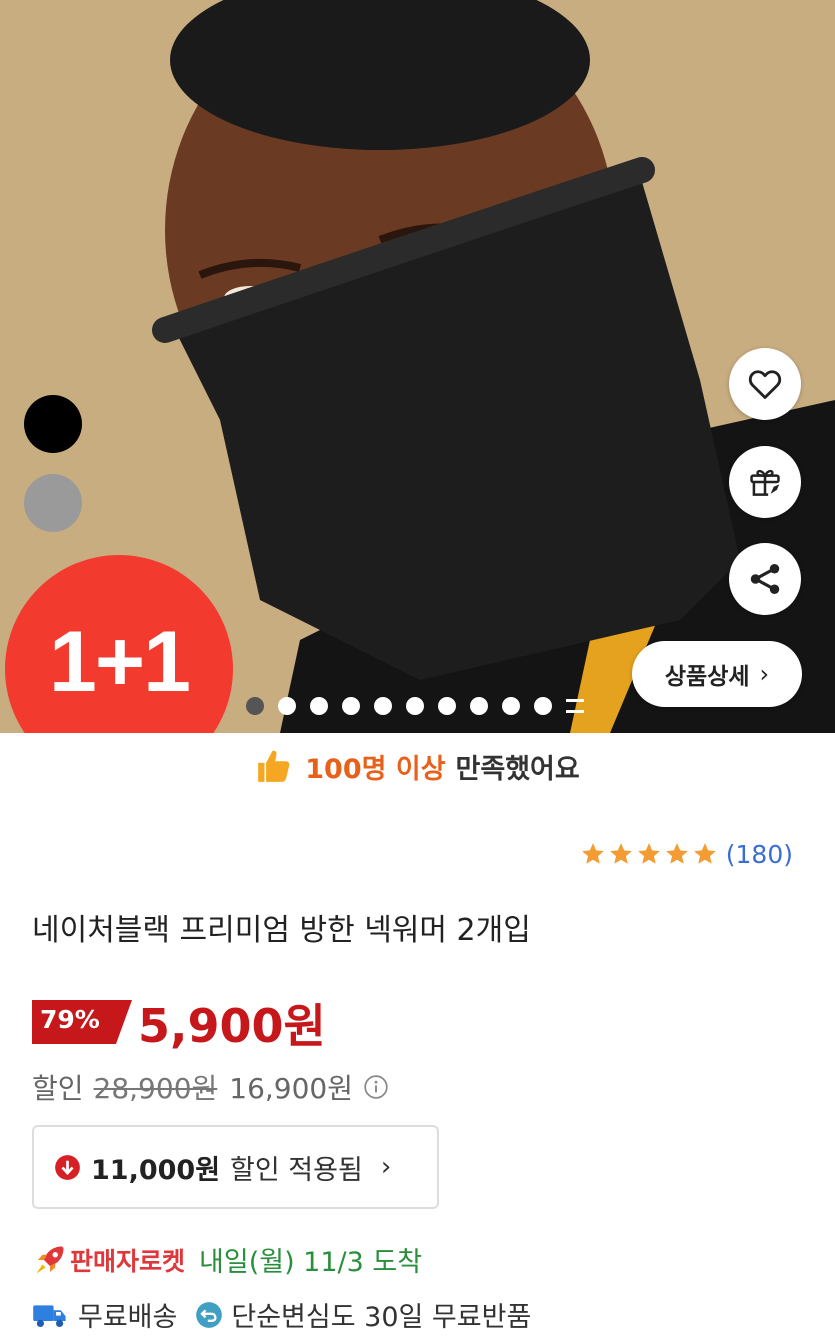 The height and width of the screenshot is (1340, 835). I want to click on free-shipping-label: 무료배송, so click(128, 1317).